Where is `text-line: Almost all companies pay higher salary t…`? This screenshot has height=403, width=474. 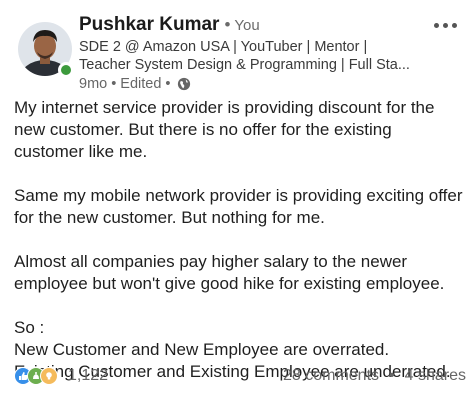
text-line: Almost all companies pay higher salary t… is located at coordinates (211, 261).